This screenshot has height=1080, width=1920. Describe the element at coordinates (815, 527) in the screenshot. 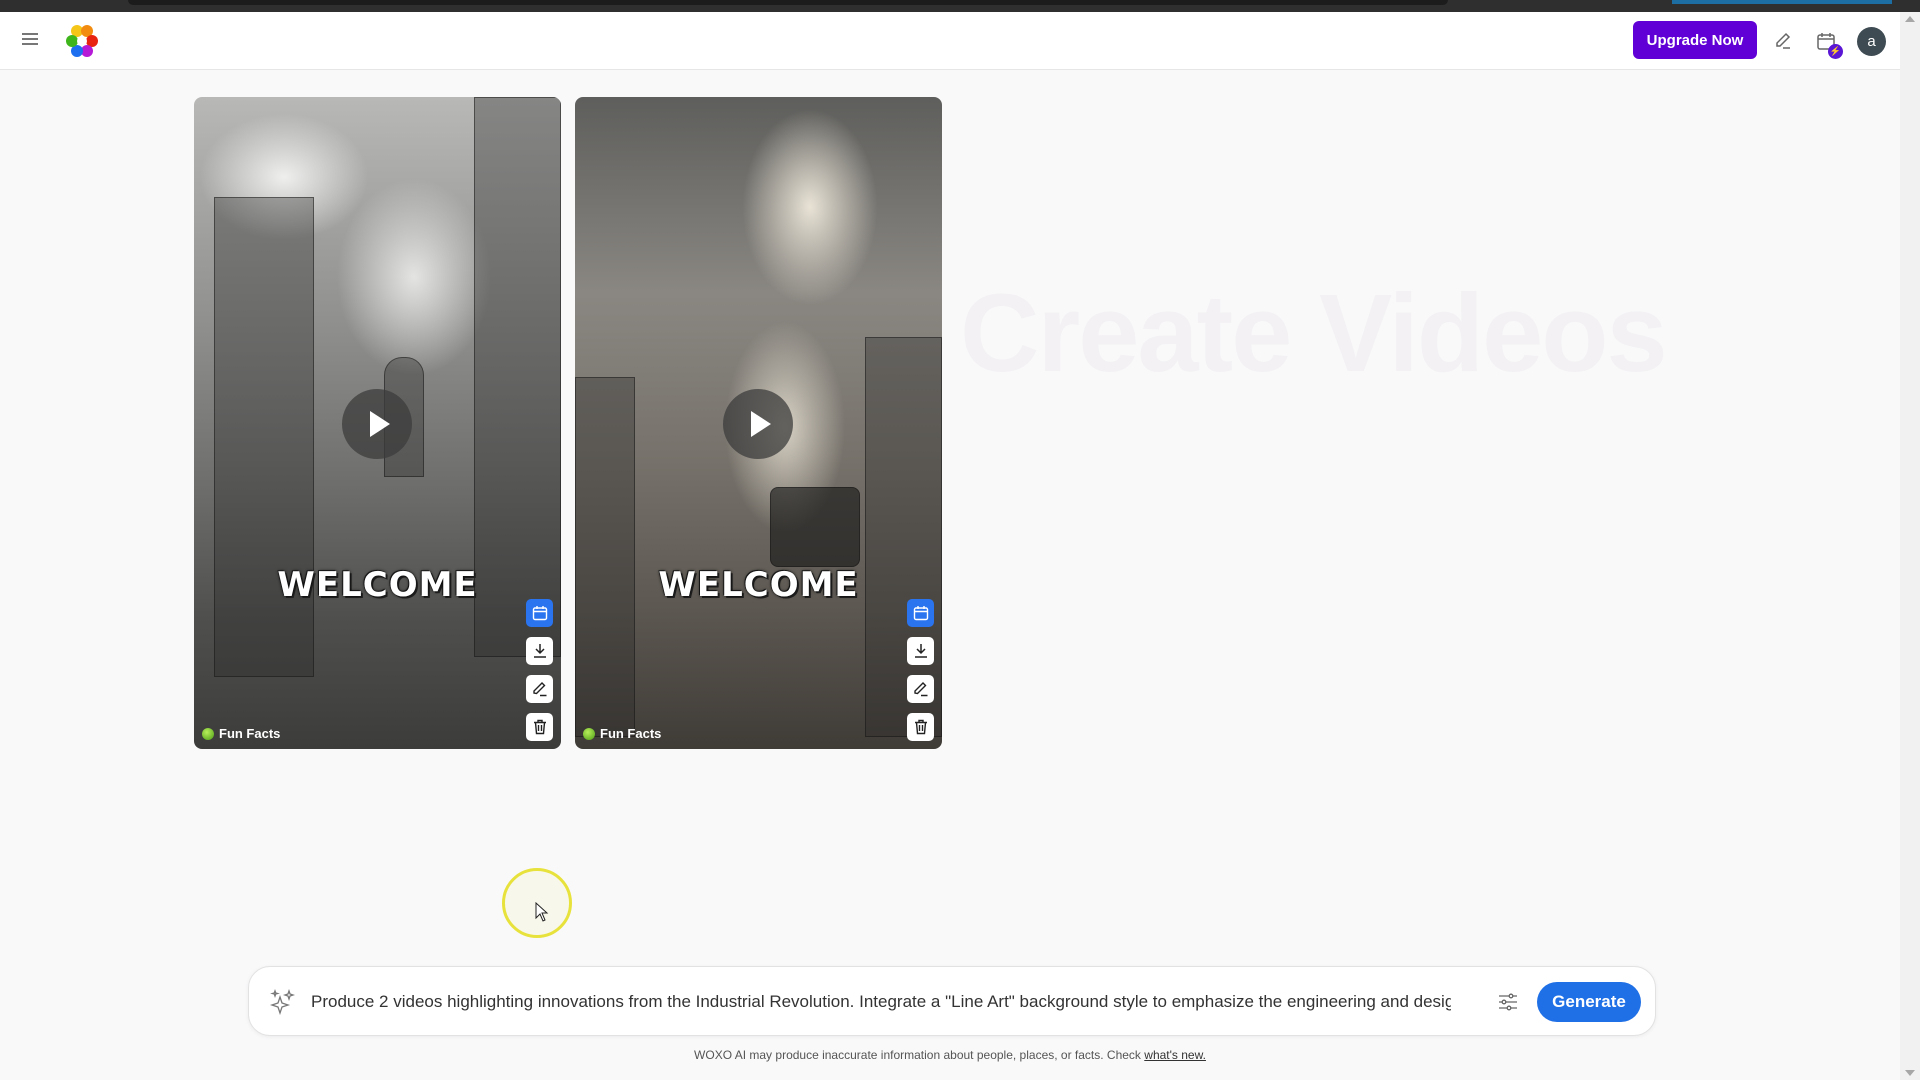

I see `thumbnail-locomotive` at that location.